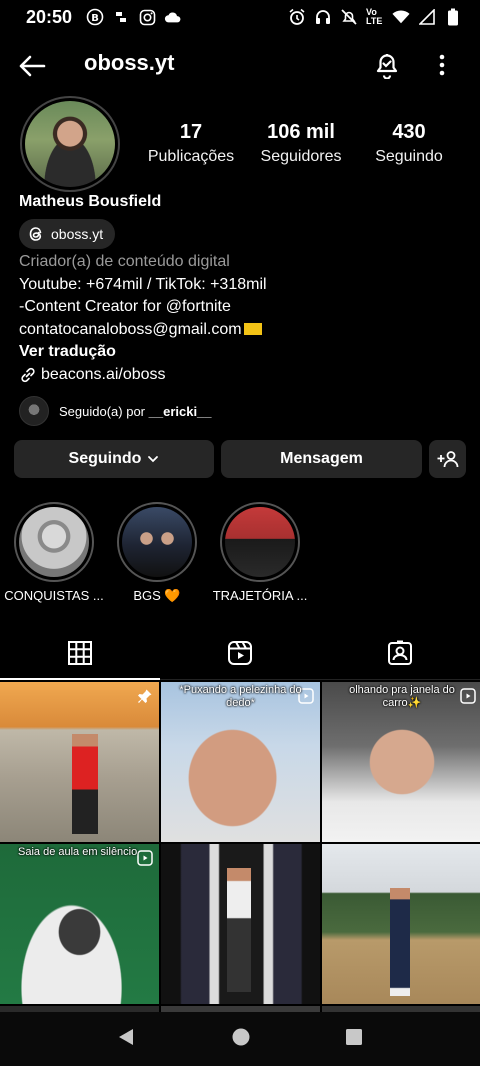 The width and height of the screenshot is (480, 1066). What do you see at coordinates (409, 132) in the screenshot?
I see `following-count-value: 430` at bounding box center [409, 132].